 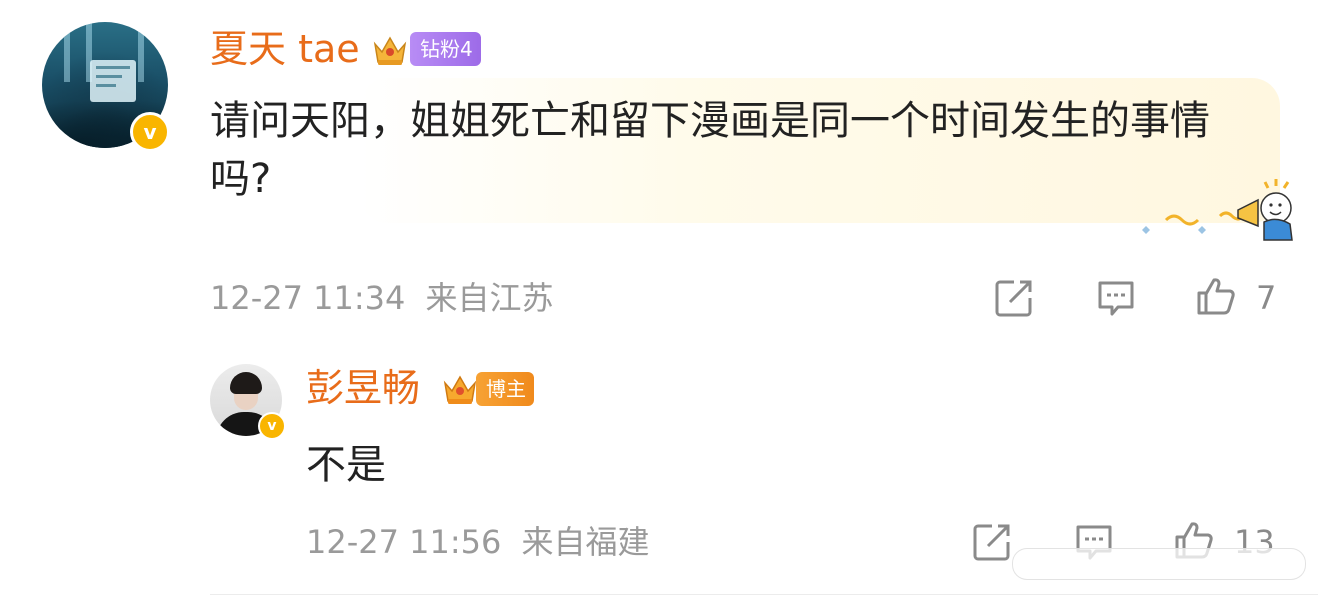 What do you see at coordinates (1159, 564) in the screenshot?
I see `watermark` at bounding box center [1159, 564].